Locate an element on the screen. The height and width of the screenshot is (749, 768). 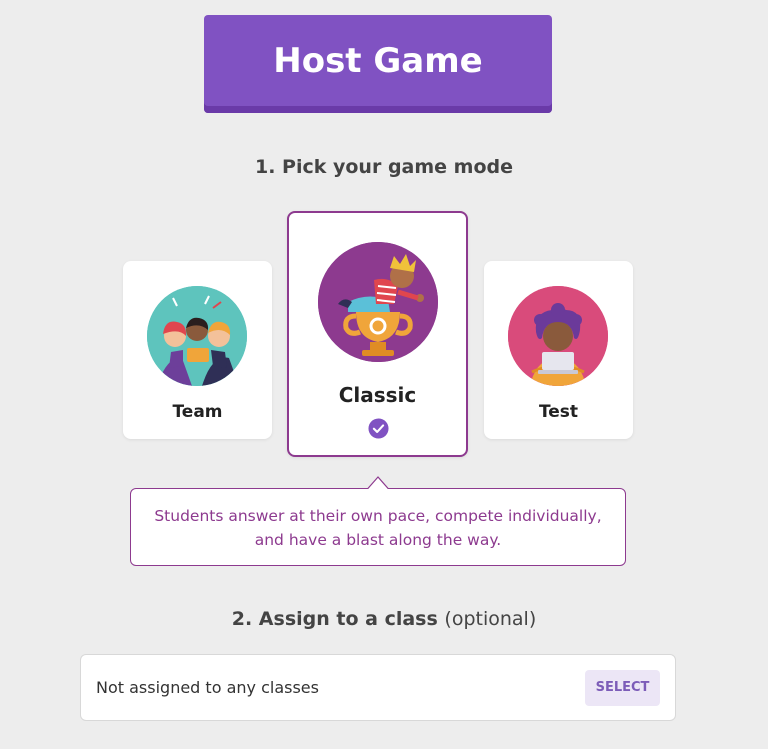
mode-label-team: Team is located at coordinates (197, 412).